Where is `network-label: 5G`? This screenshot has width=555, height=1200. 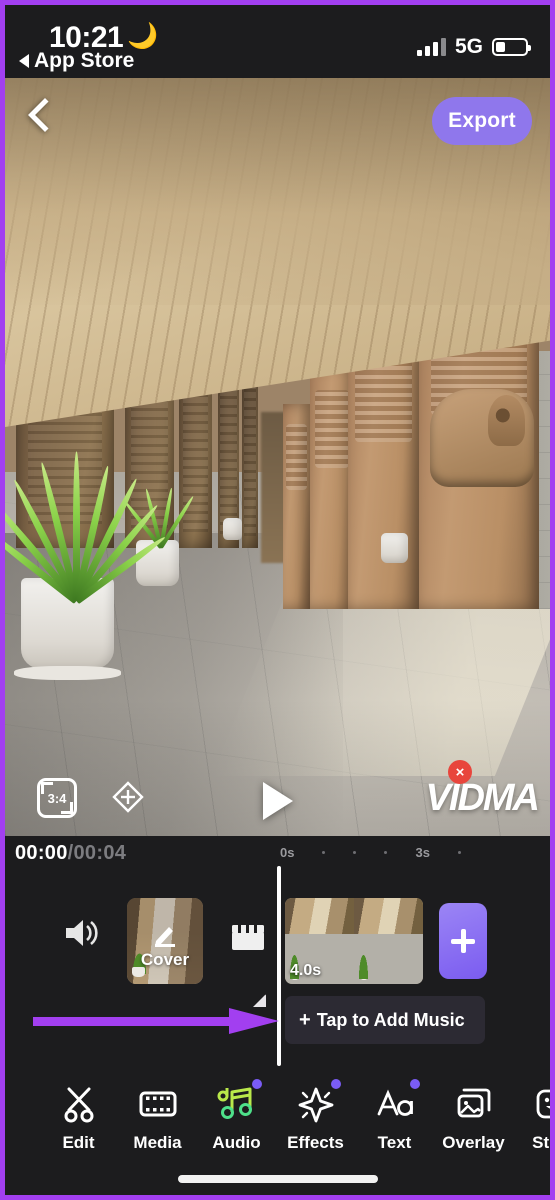 network-label: 5G is located at coordinates (468, 46).